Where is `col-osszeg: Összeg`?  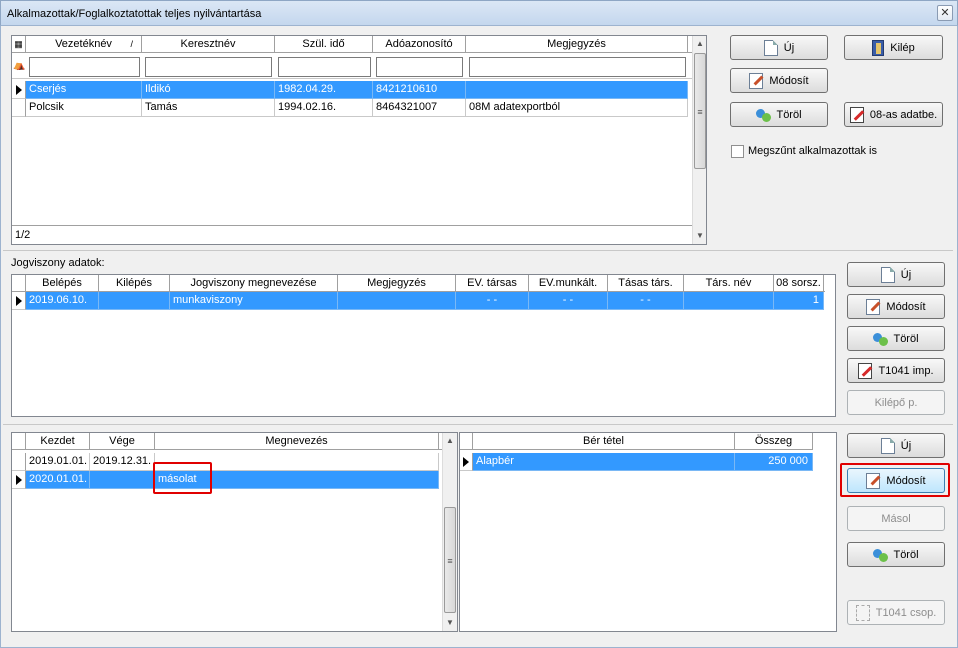
col-osszeg: Összeg is located at coordinates (774, 441).